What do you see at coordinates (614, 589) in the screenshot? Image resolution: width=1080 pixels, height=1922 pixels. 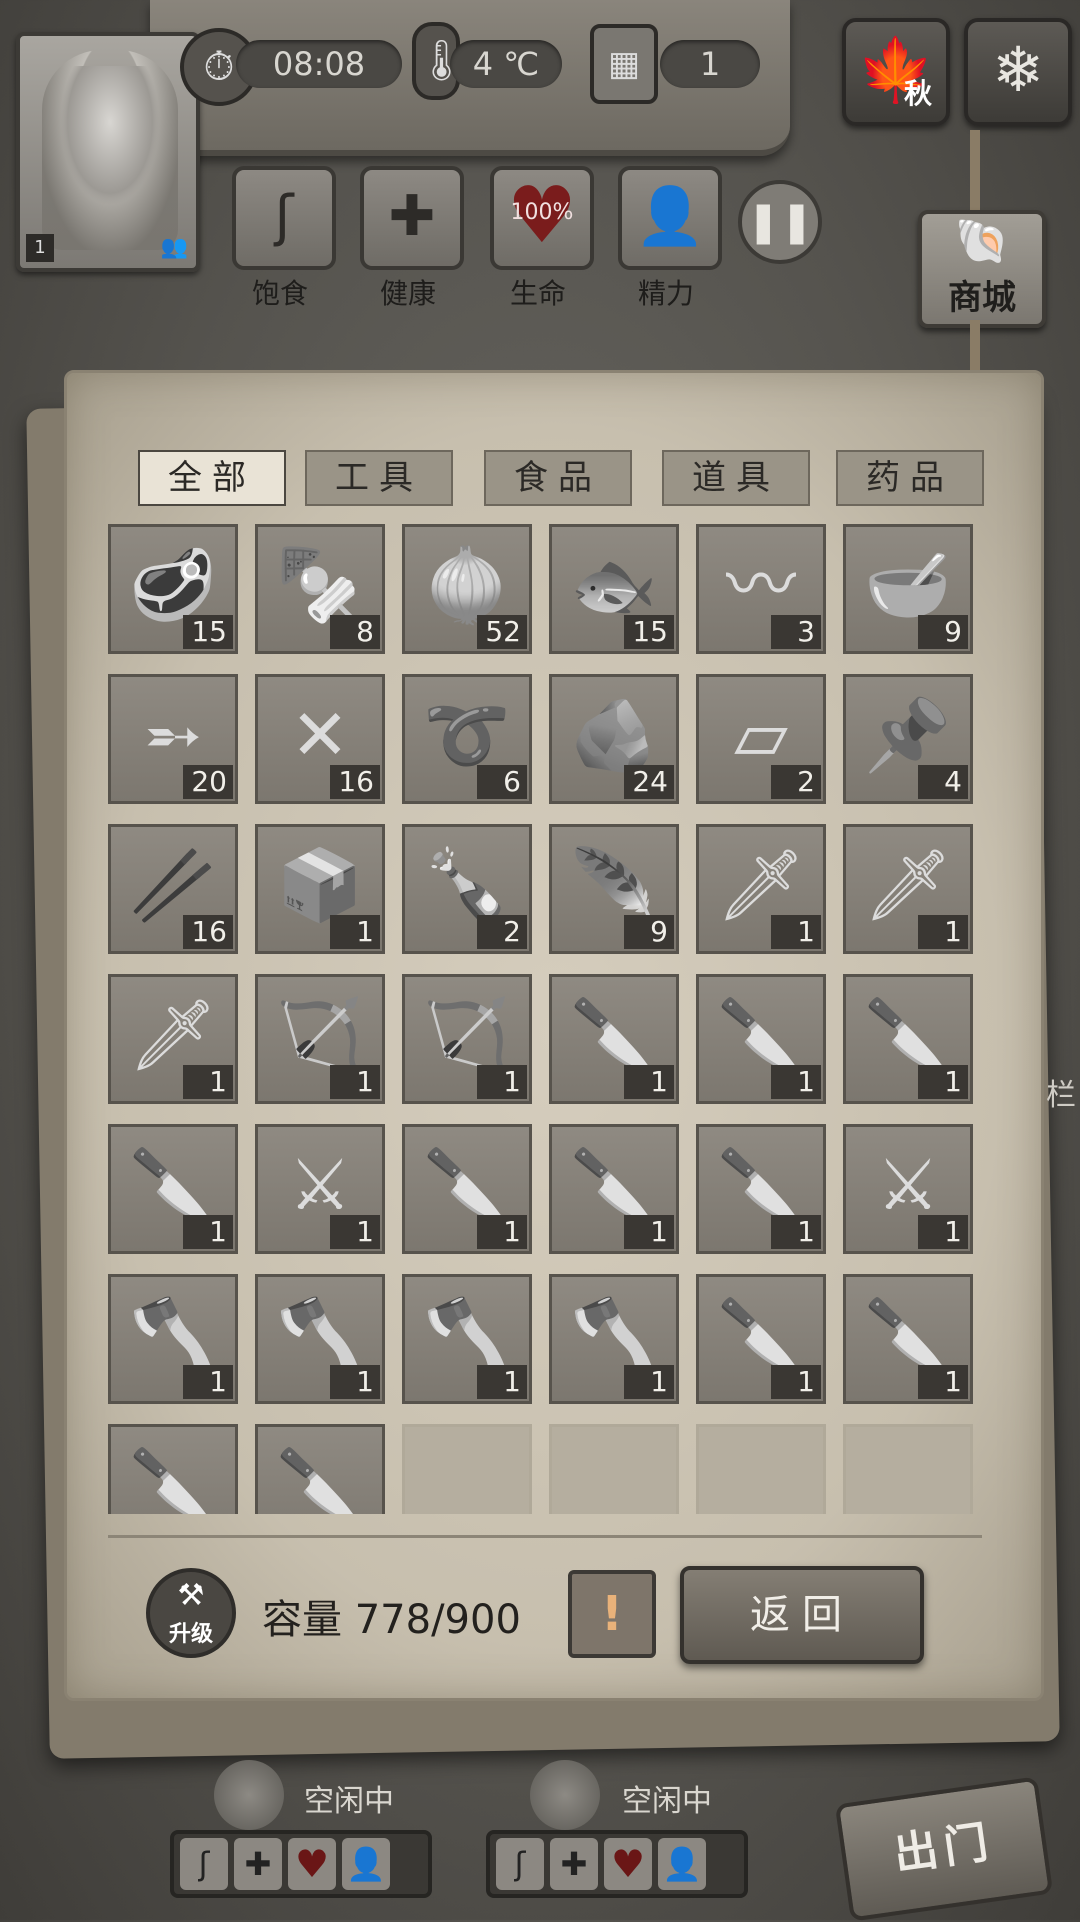 I see `inventory-slot: 🐟 15` at bounding box center [614, 589].